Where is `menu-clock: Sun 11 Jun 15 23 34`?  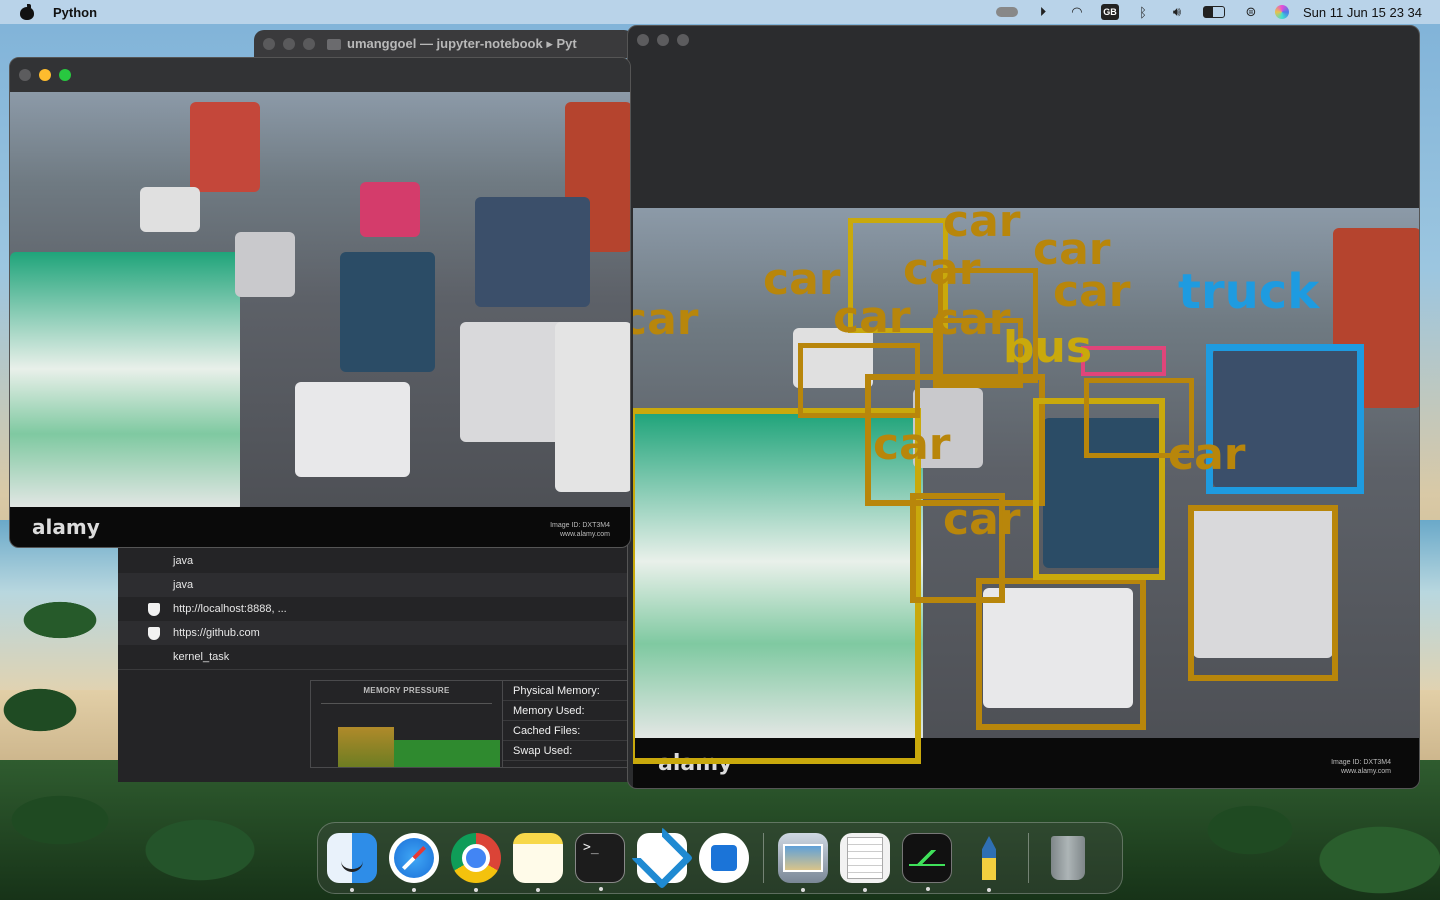 menu-clock: Sun 11 Jun 15 23 34 is located at coordinates (1362, 12).